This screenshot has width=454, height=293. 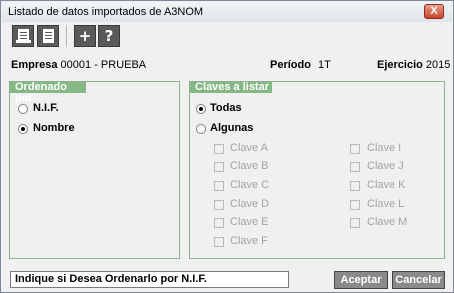 I want to click on clave-l-checkbox, so click(x=355, y=205).